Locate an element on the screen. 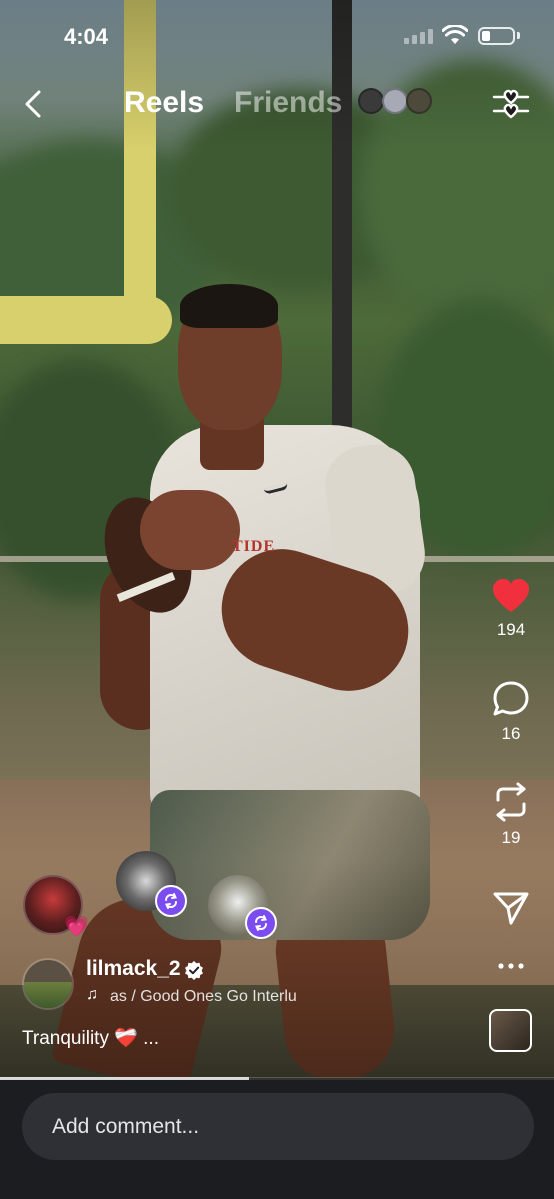  battery-tip is located at coordinates (518, 35).